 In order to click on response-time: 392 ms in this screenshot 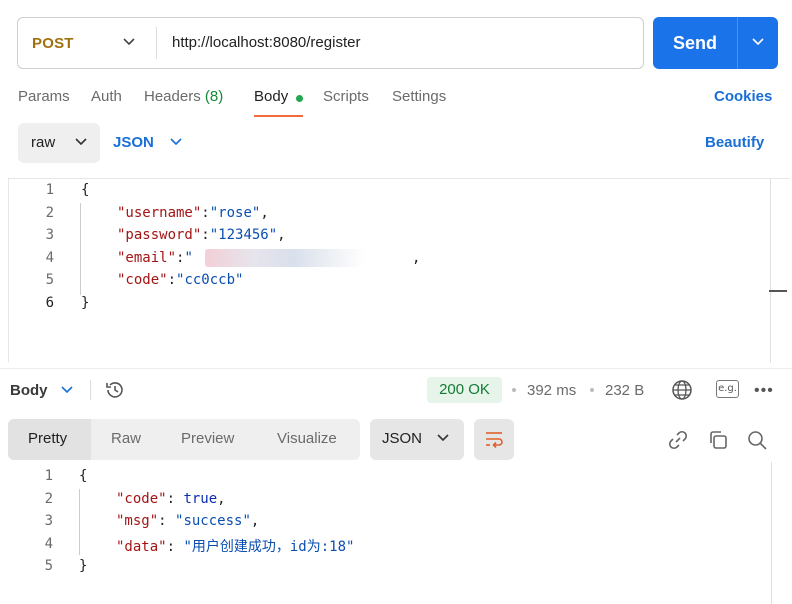, I will do `click(551, 390)`.